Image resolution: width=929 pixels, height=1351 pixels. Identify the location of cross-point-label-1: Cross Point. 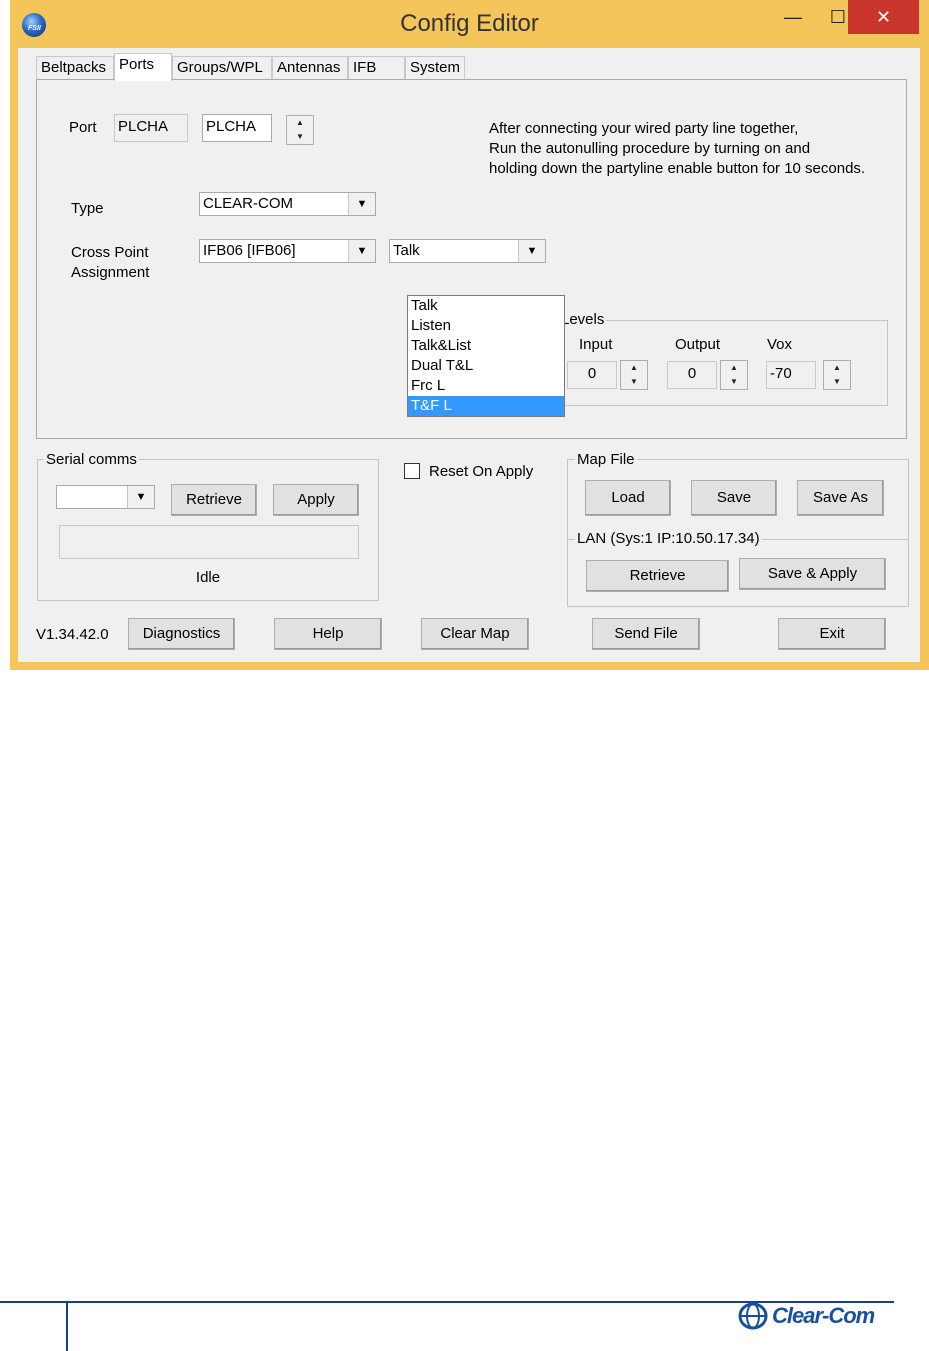
(110, 252).